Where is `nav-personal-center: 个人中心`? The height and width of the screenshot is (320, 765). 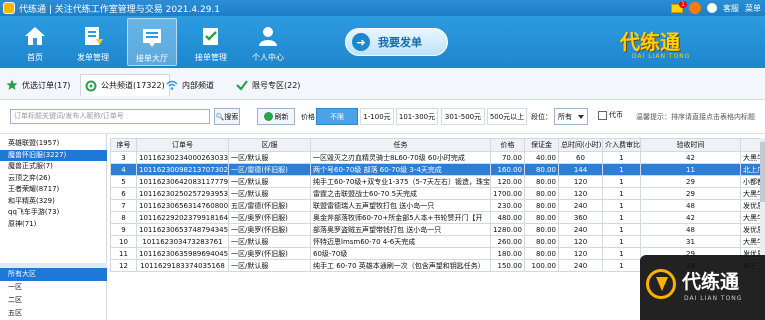
nav-personal-center: 个人中心 is located at coordinates (268, 42).